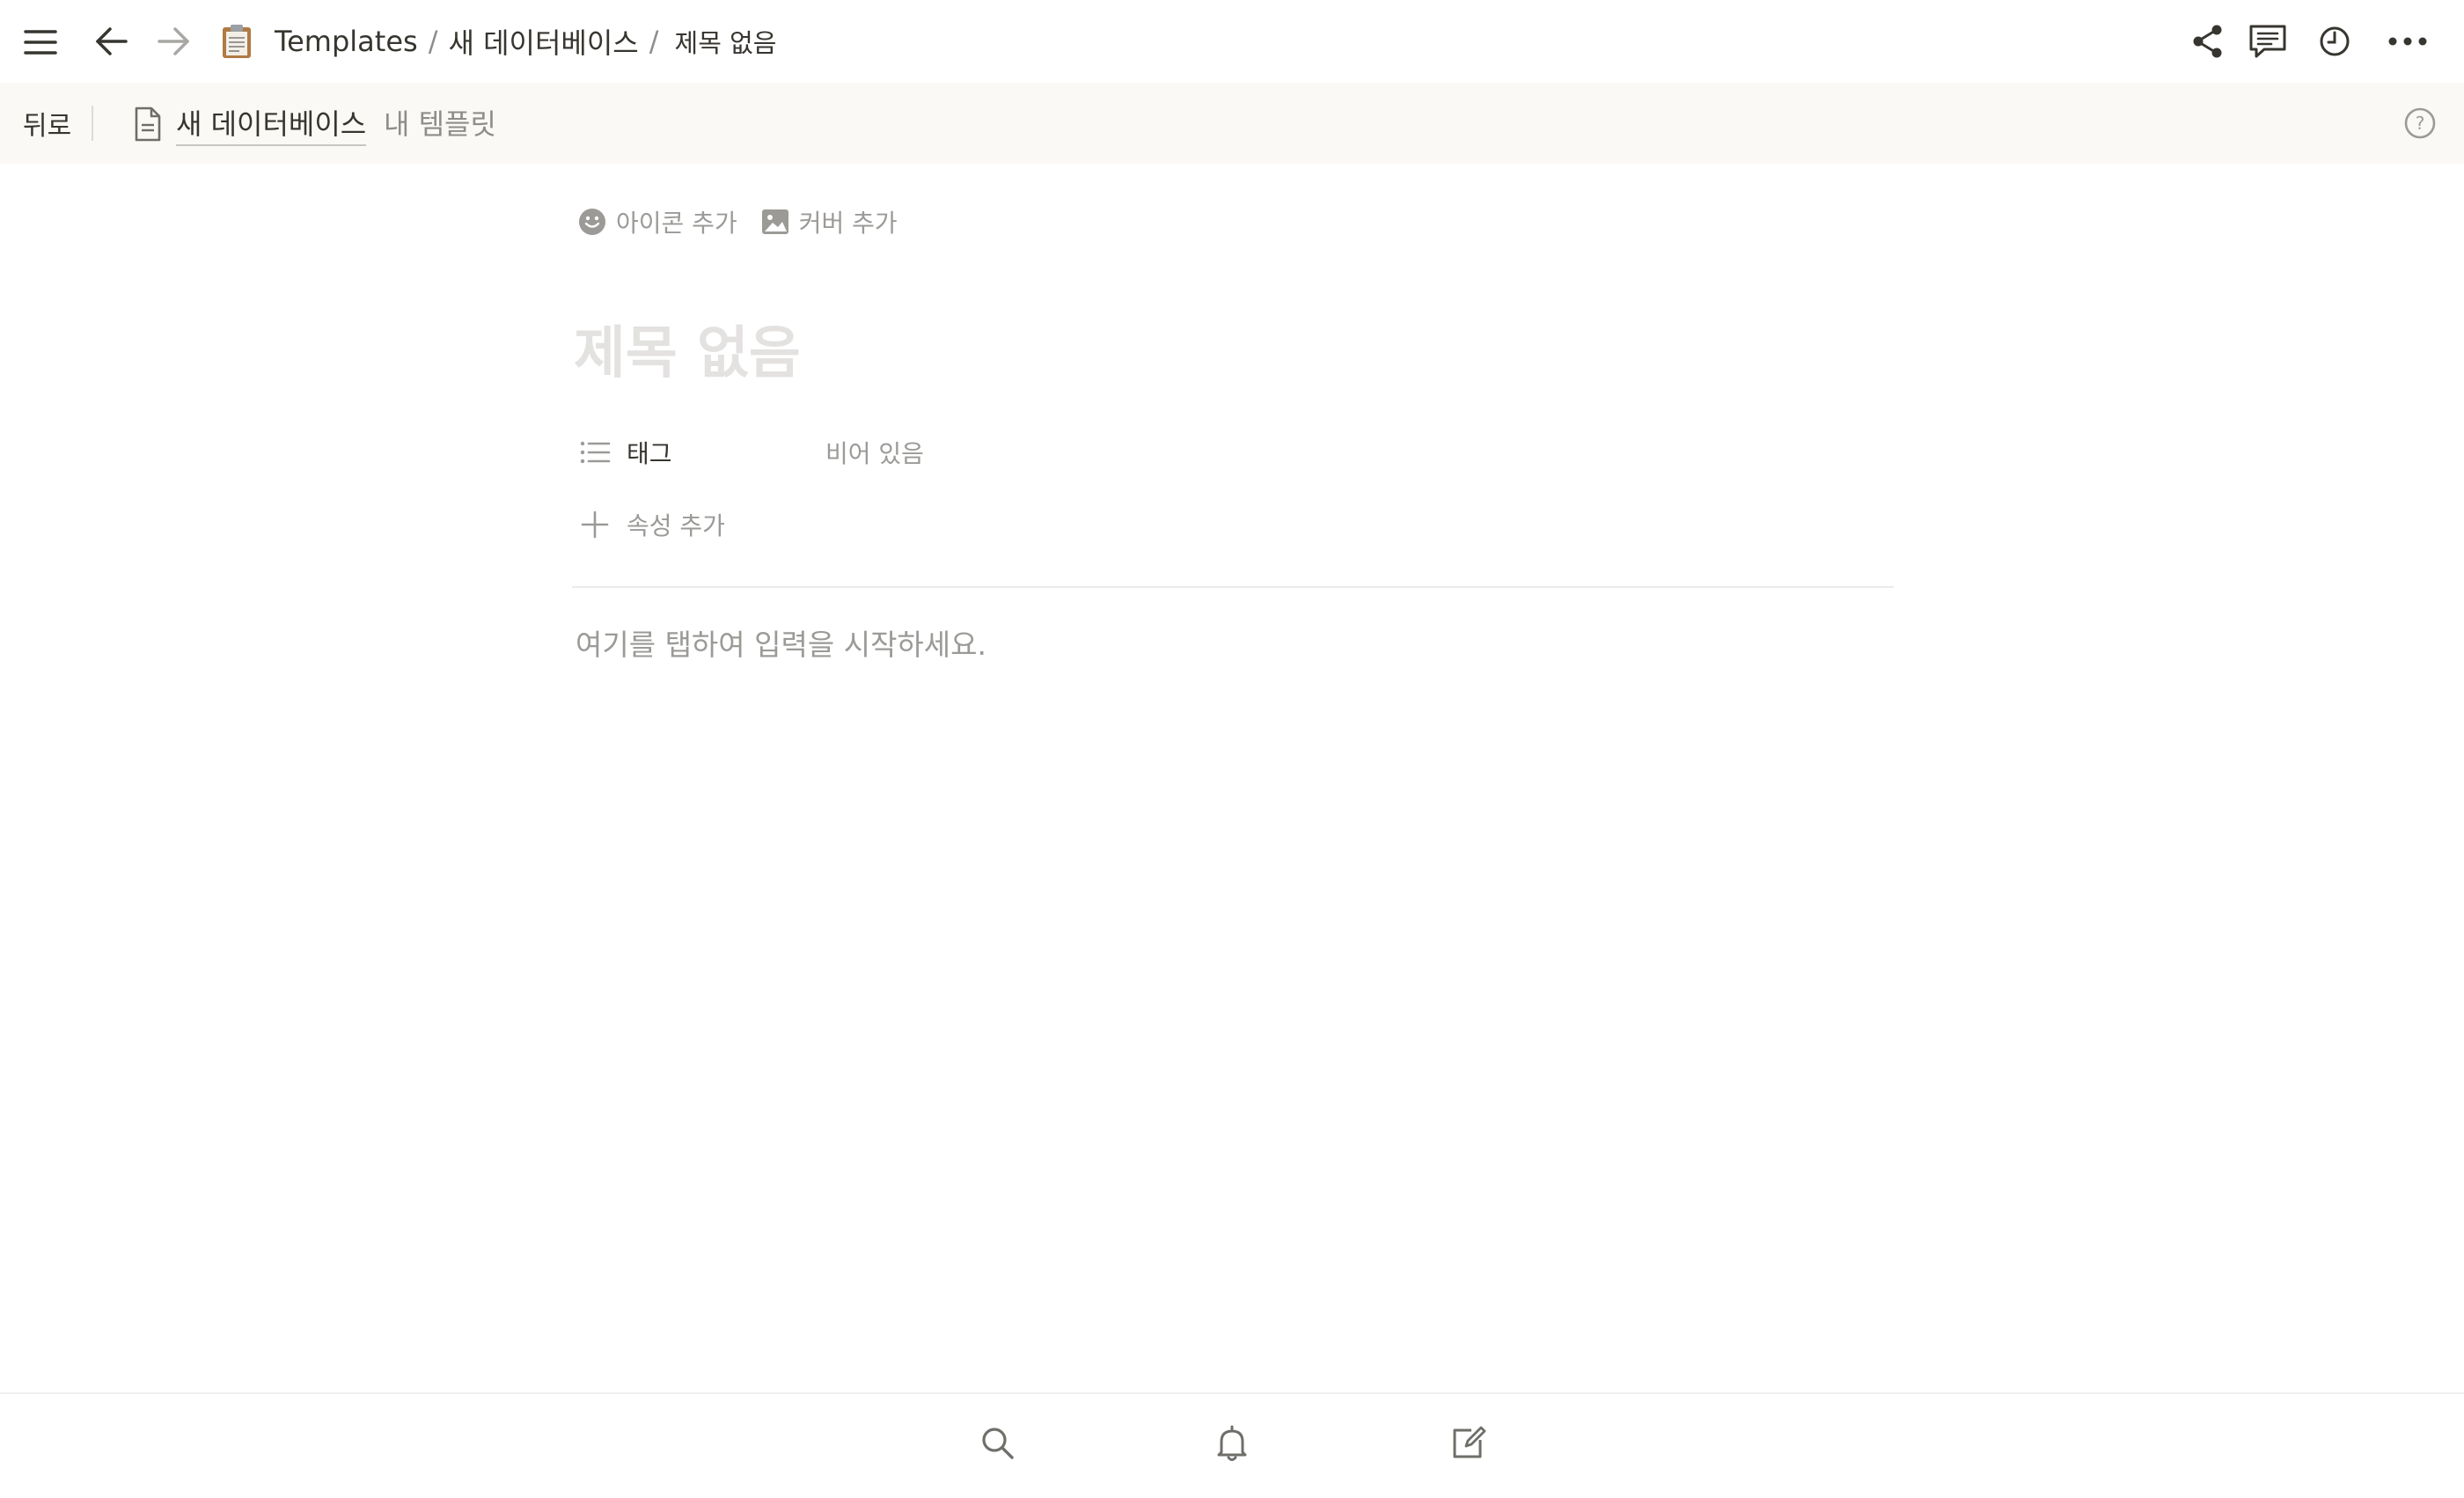  Describe the element at coordinates (93, 124) in the screenshot. I see `banner-divider` at that location.